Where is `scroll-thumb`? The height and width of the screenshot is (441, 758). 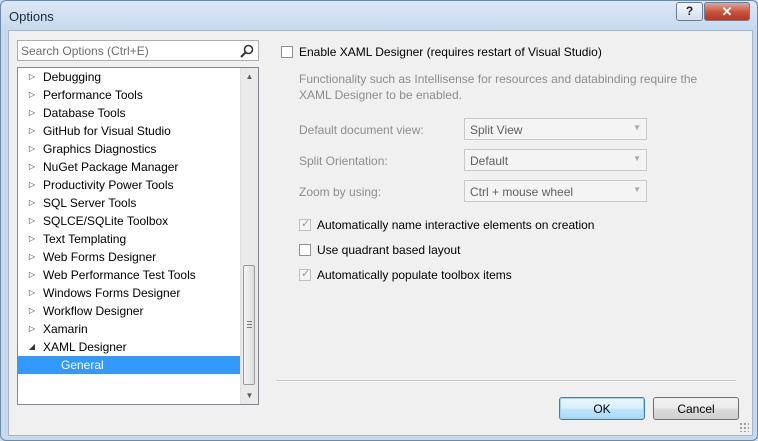 scroll-thumb is located at coordinates (249, 325).